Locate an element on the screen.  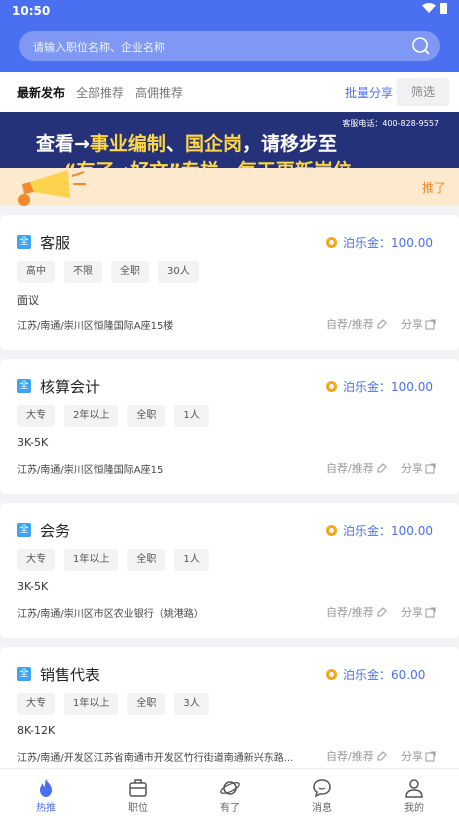
filter-button: 筛选 is located at coordinates (423, 92).